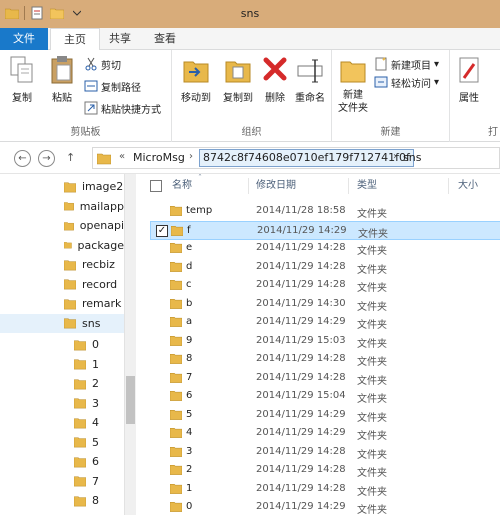 This screenshot has width=500, height=515. Describe the element at coordinates (325, 285) in the screenshot. I see `file-row-c: c 2014/11/29 14:28 文件夹` at that location.